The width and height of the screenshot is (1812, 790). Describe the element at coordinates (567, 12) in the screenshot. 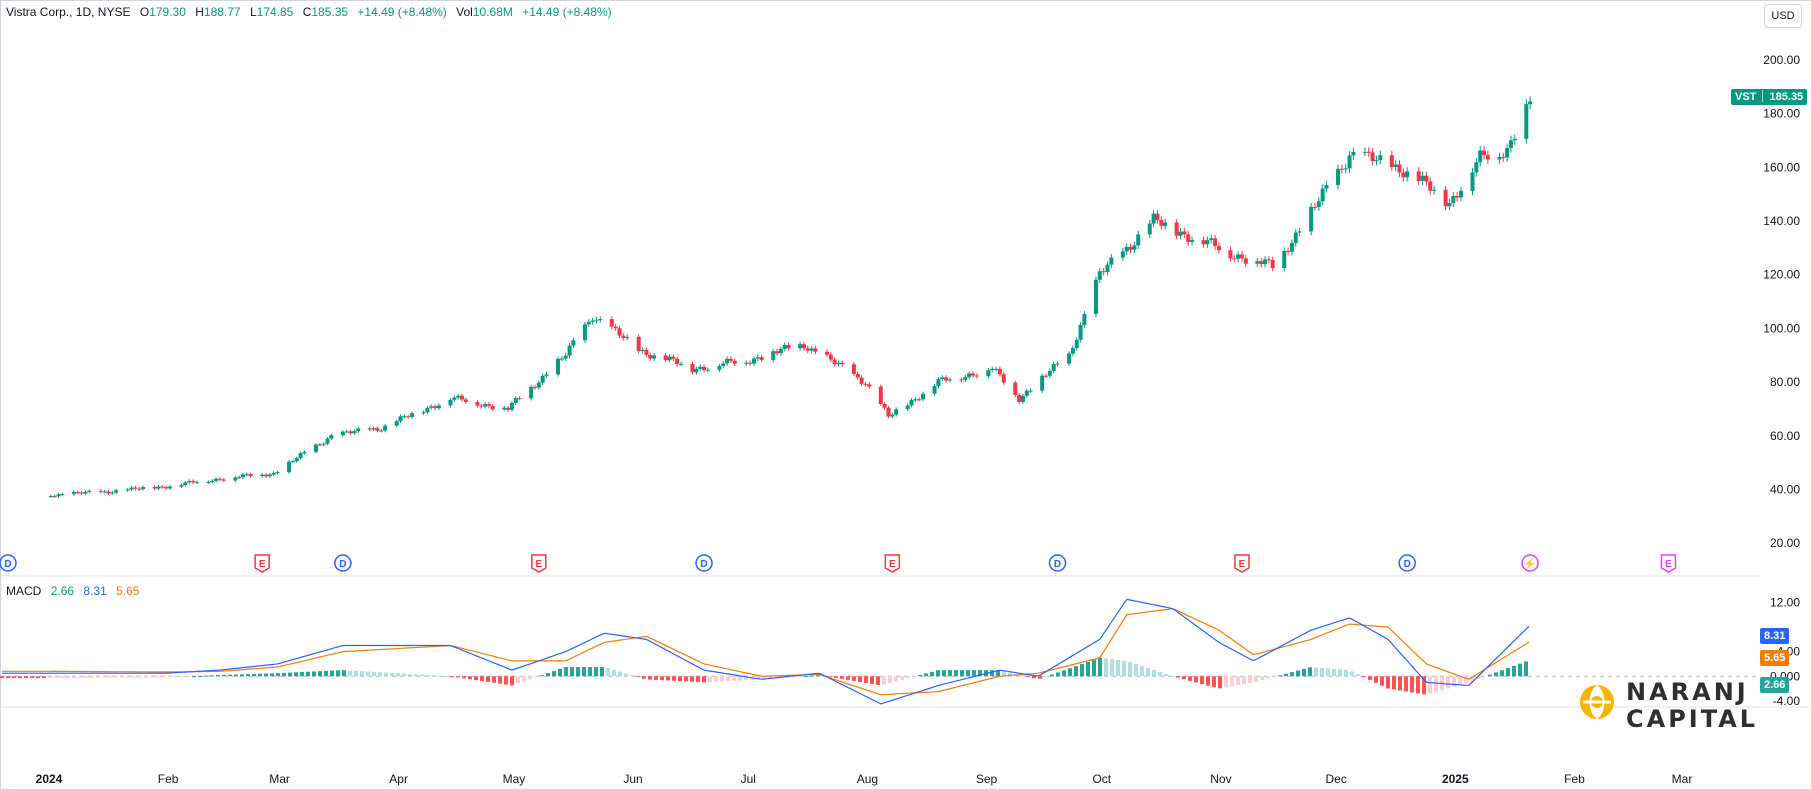

I see `volume-change: +14.49 (+8.48%)` at that location.